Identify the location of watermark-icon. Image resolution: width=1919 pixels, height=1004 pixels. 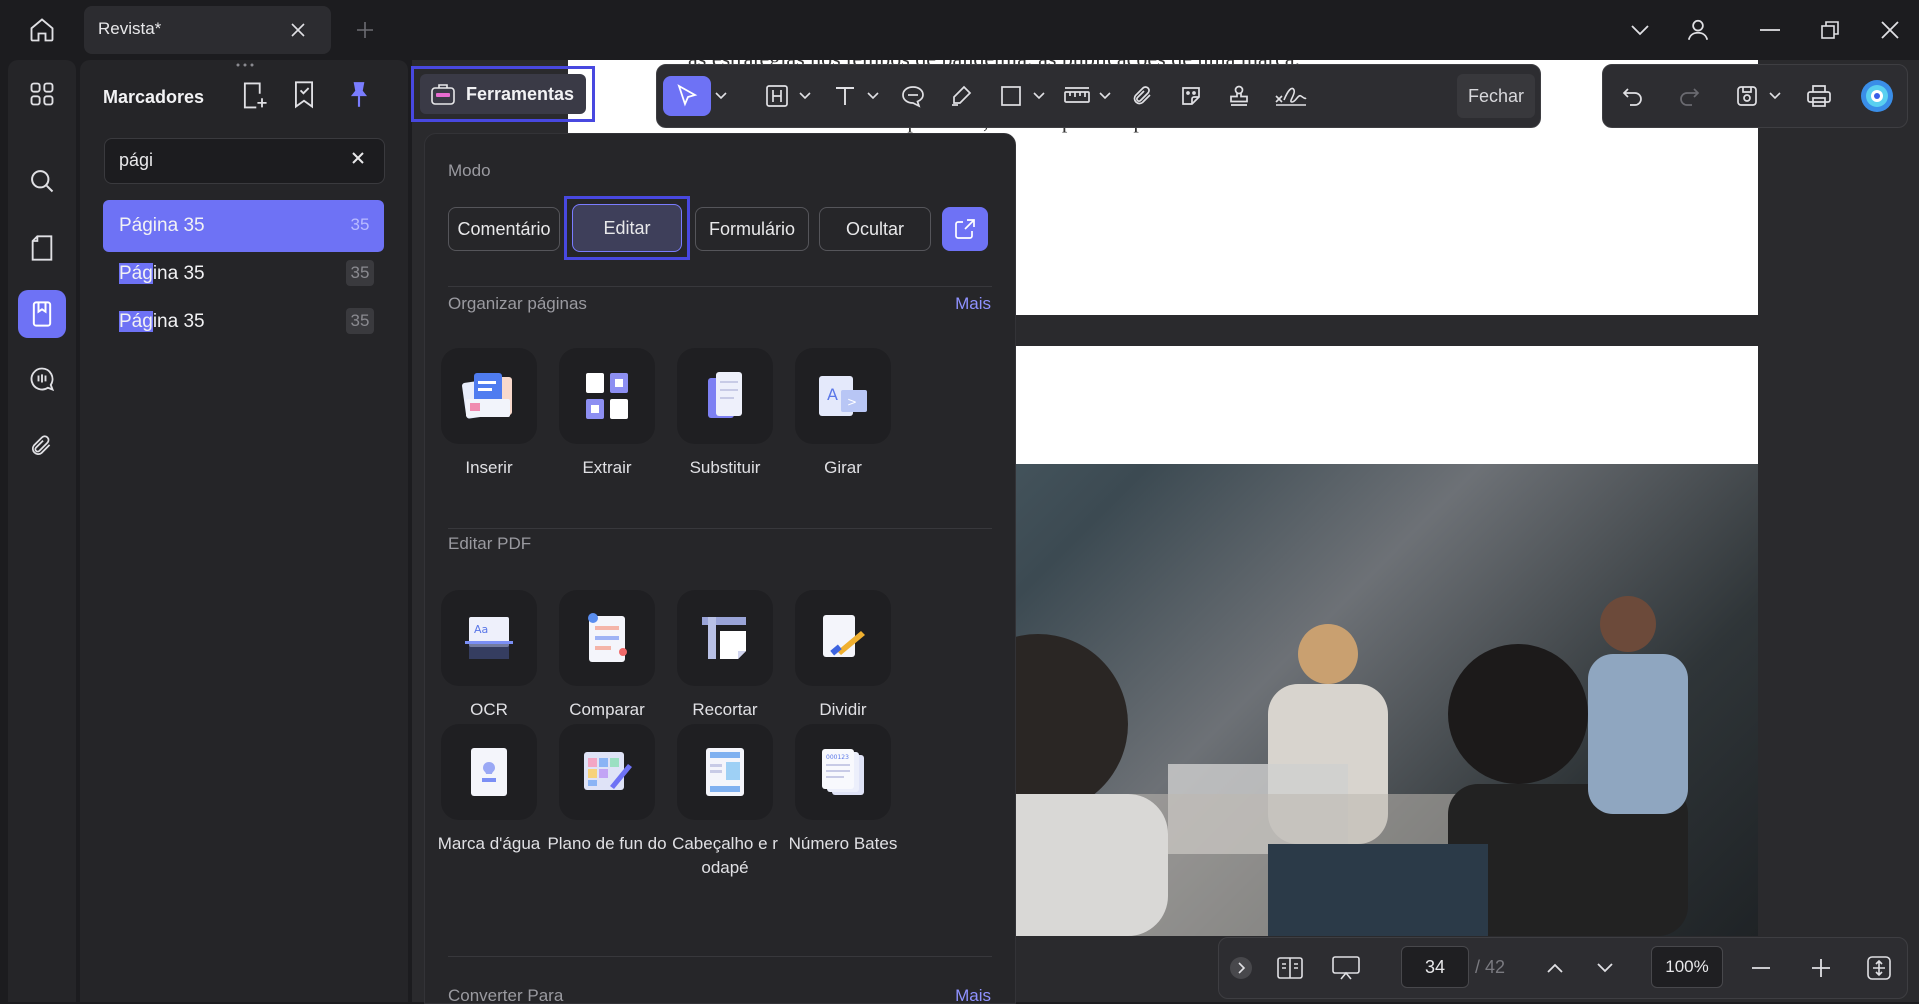
(489, 772).